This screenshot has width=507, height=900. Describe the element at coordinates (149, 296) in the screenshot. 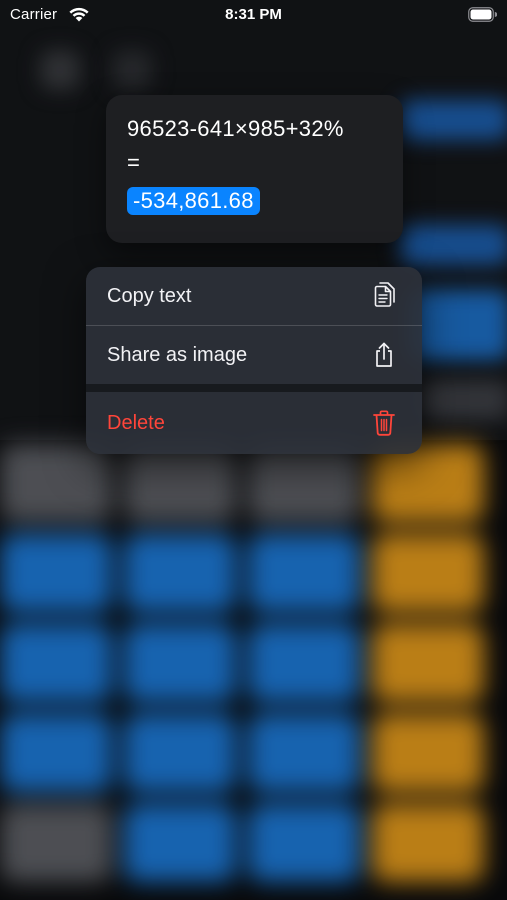

I see `copy-text-label: Copy text` at that location.